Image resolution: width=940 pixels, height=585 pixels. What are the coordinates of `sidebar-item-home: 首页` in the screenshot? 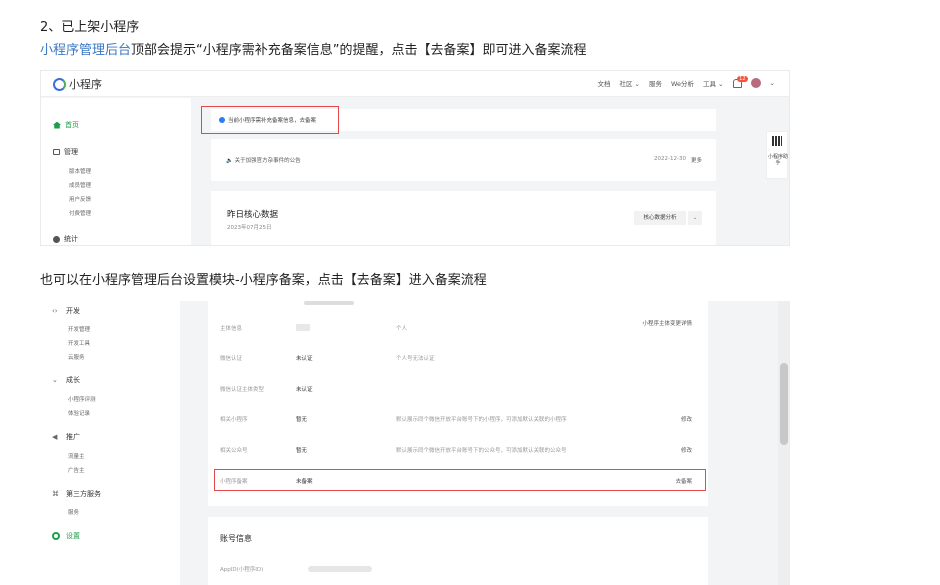 It's located at (66, 125).